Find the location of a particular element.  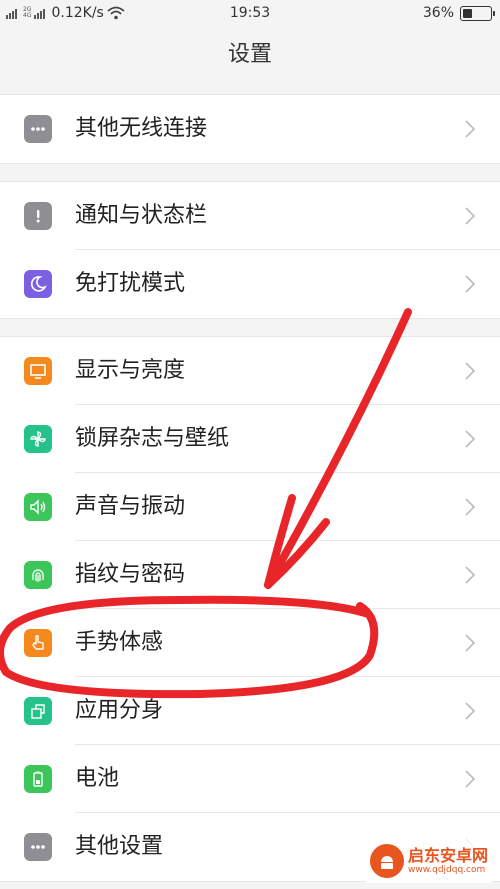

settings-item-label: 其他设置 is located at coordinates (119, 846).